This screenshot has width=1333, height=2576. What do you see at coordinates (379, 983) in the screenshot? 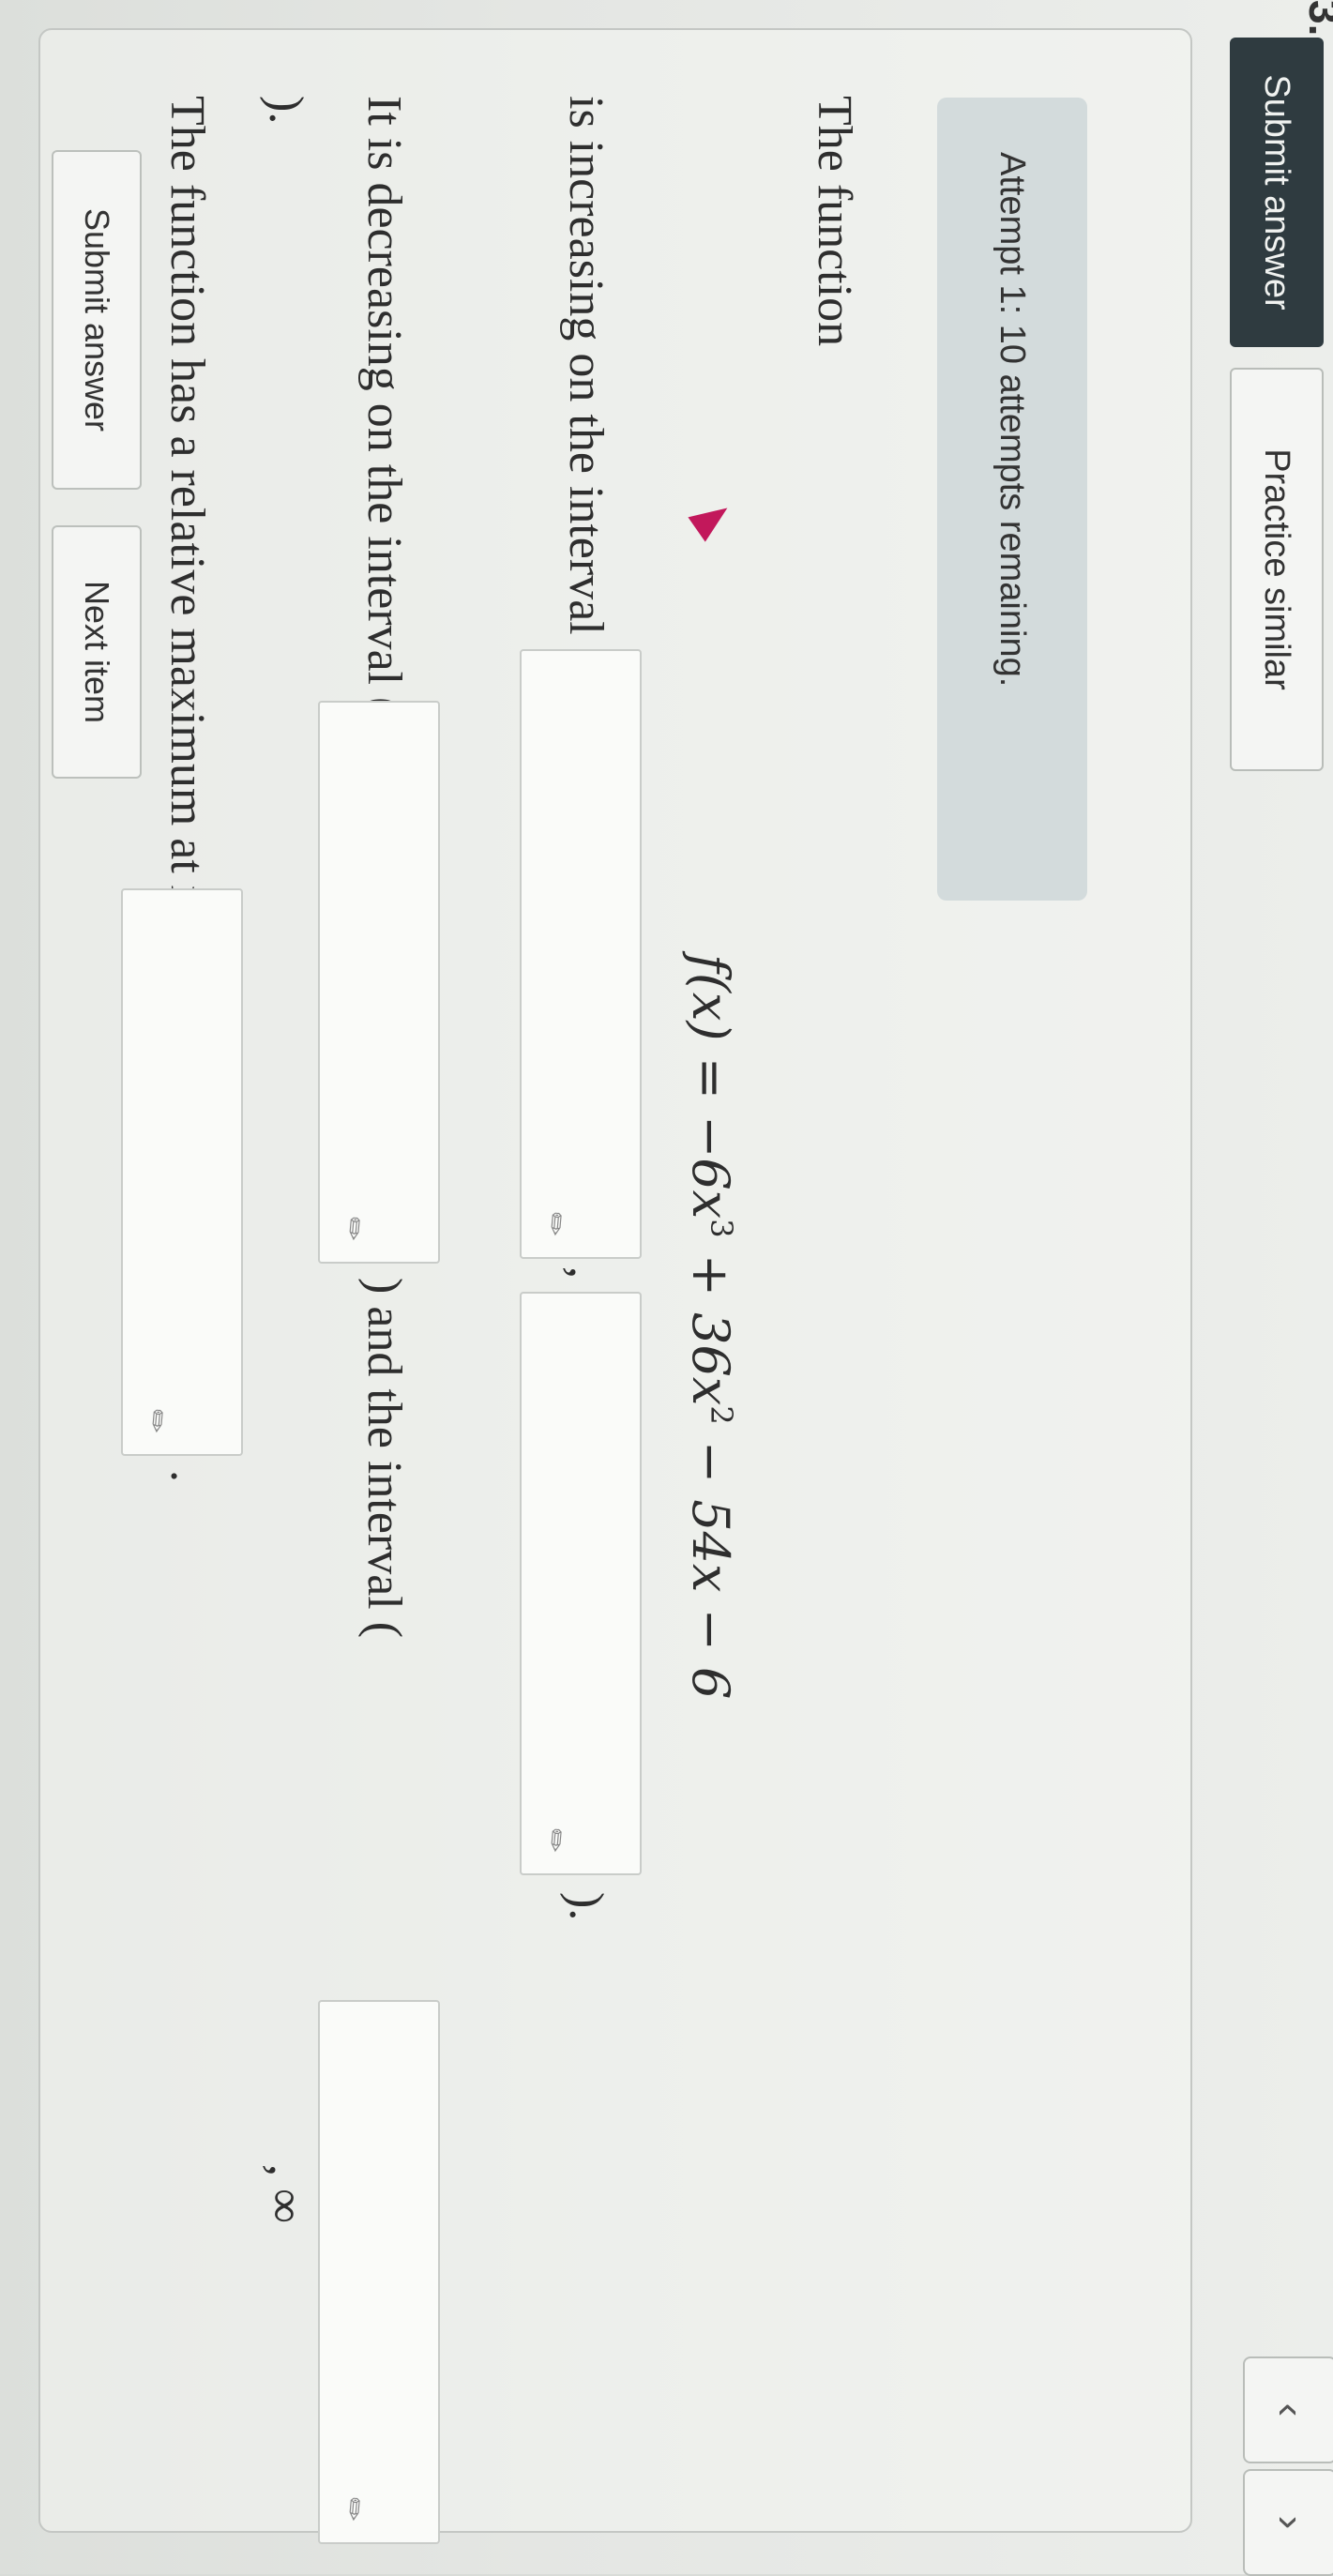
I see `decreasing-end-input: ✎` at bounding box center [379, 983].